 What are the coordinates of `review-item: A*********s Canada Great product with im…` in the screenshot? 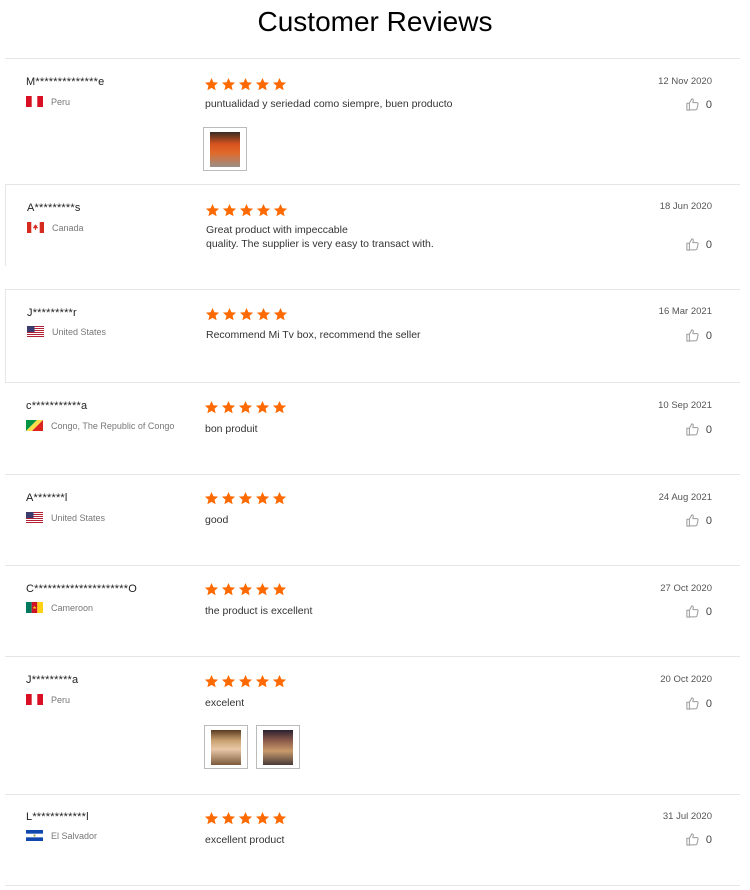 It's located at (372, 225).